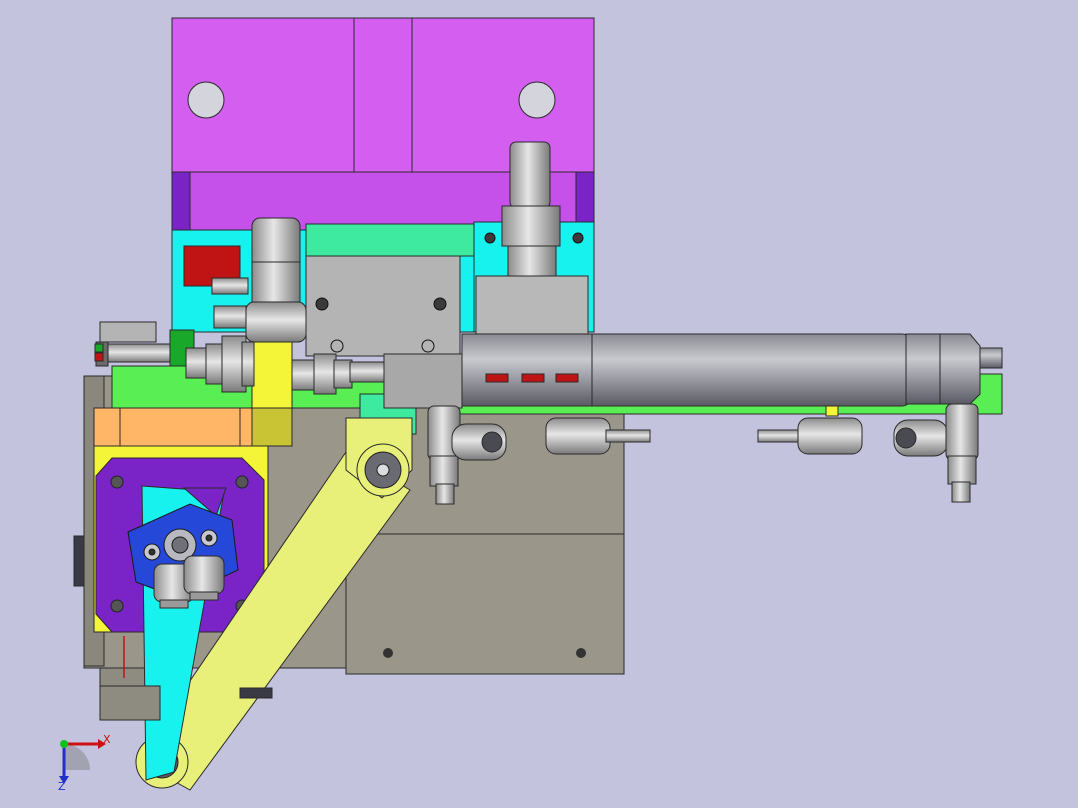 The width and height of the screenshot is (1078, 808). Describe the element at coordinates (180, 429) in the screenshot. I see `orange-block` at that location.